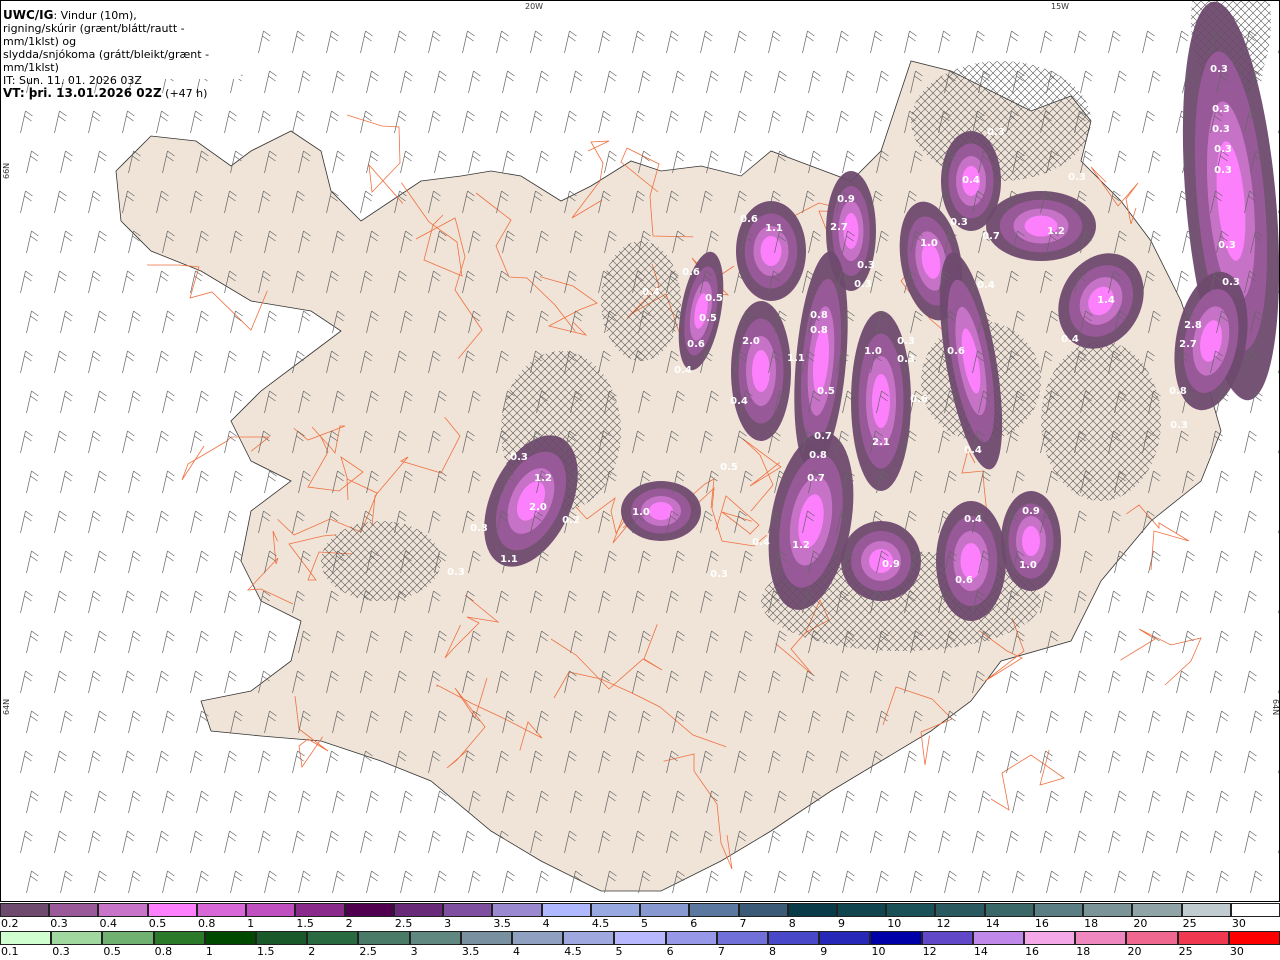 The height and width of the screenshot is (960, 1280). Describe the element at coordinates (1041, 923) in the screenshot. I see `snow-scale-label: 16` at that location.